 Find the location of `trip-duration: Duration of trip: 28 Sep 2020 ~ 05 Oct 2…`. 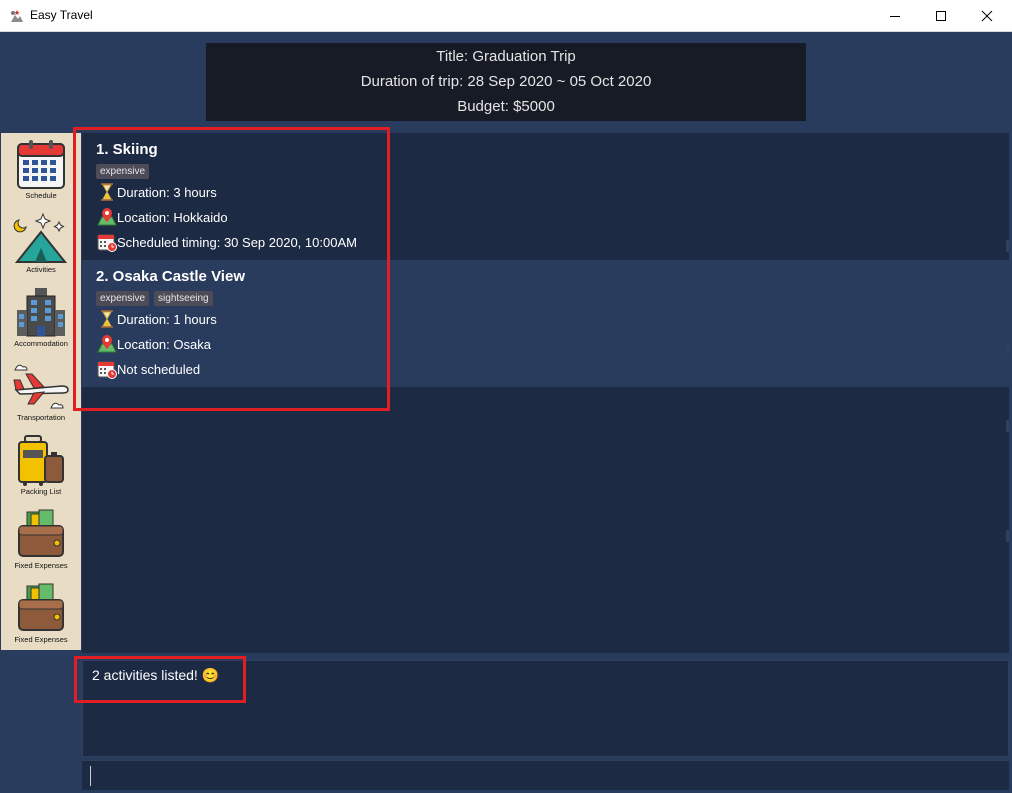

trip-duration: Duration of trip: 28 Sep 2020 ~ 05 Oct 2… is located at coordinates (506, 81).